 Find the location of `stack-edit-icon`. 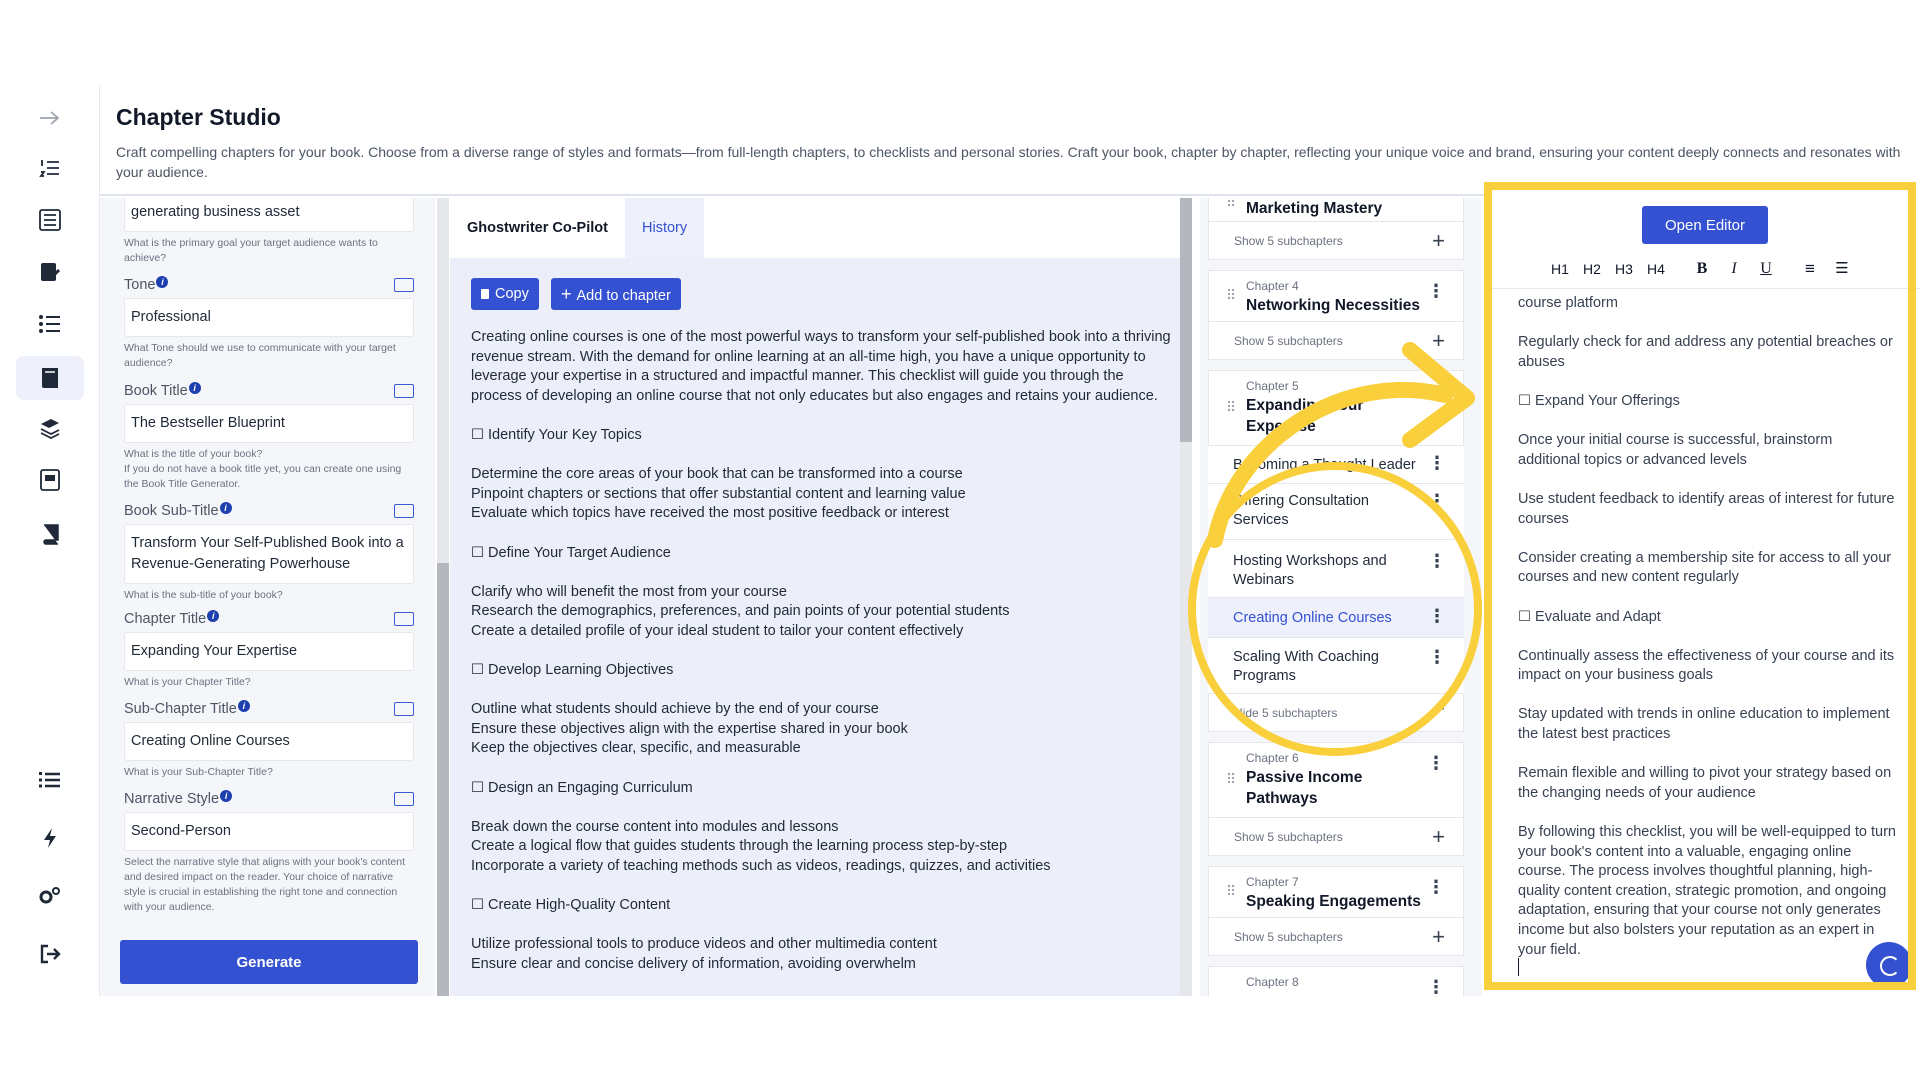

stack-edit-icon is located at coordinates (50, 428).